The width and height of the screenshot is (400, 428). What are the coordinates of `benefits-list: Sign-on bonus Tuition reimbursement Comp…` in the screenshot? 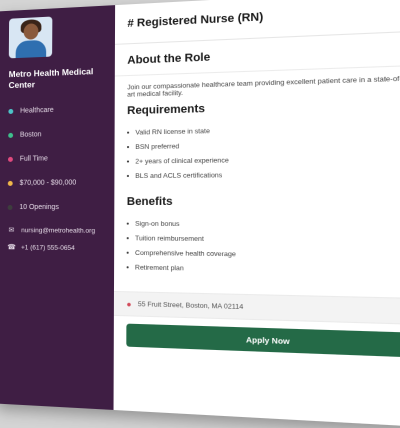 It's located at (263, 248).